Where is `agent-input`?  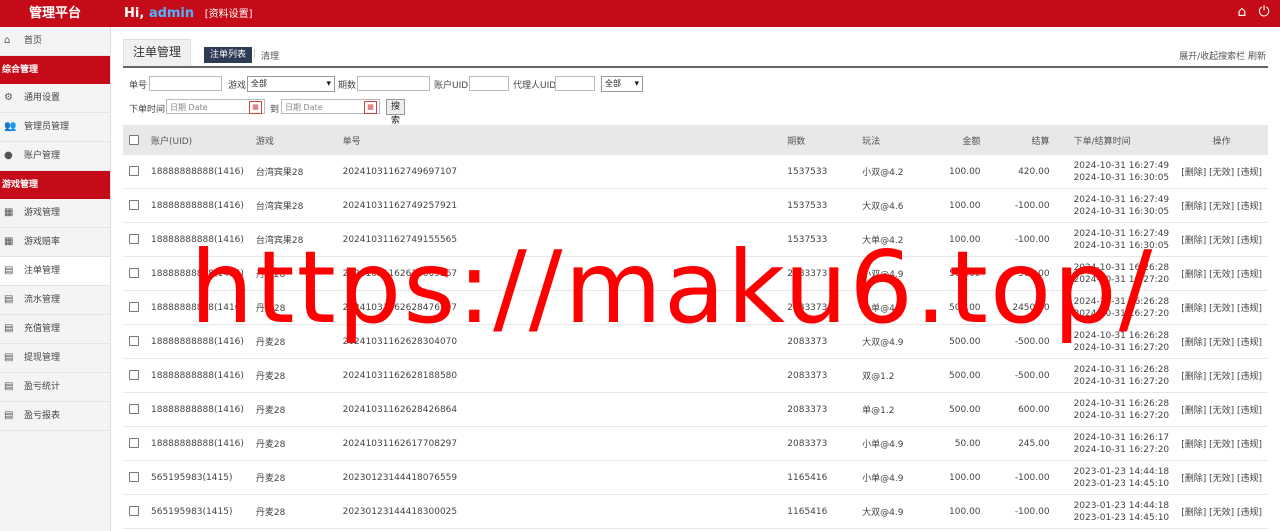 agent-input is located at coordinates (575, 83).